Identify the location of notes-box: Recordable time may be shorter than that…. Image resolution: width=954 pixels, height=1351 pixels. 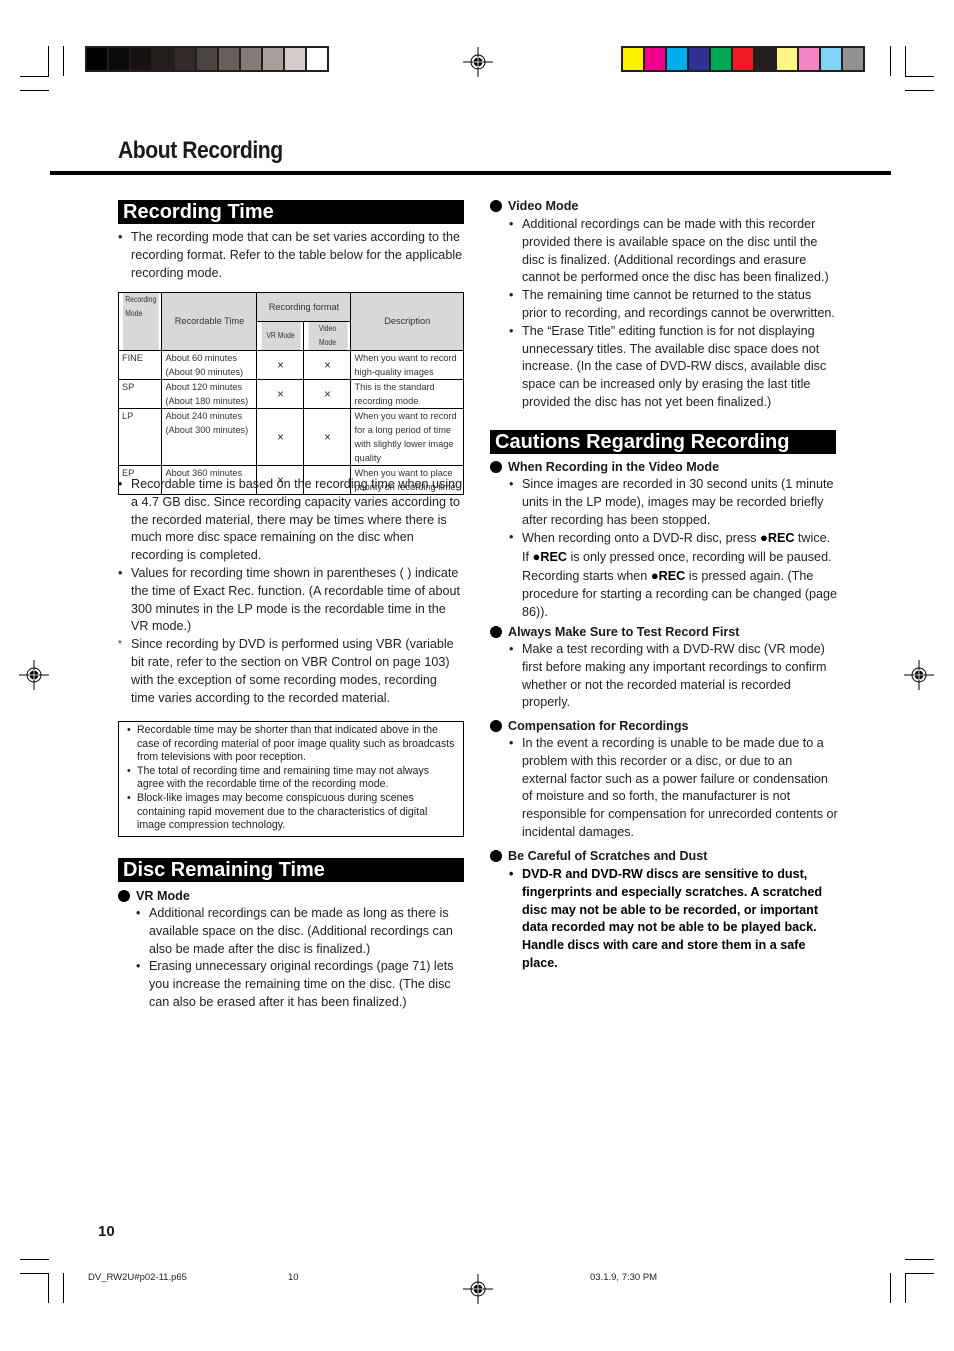
(291, 779).